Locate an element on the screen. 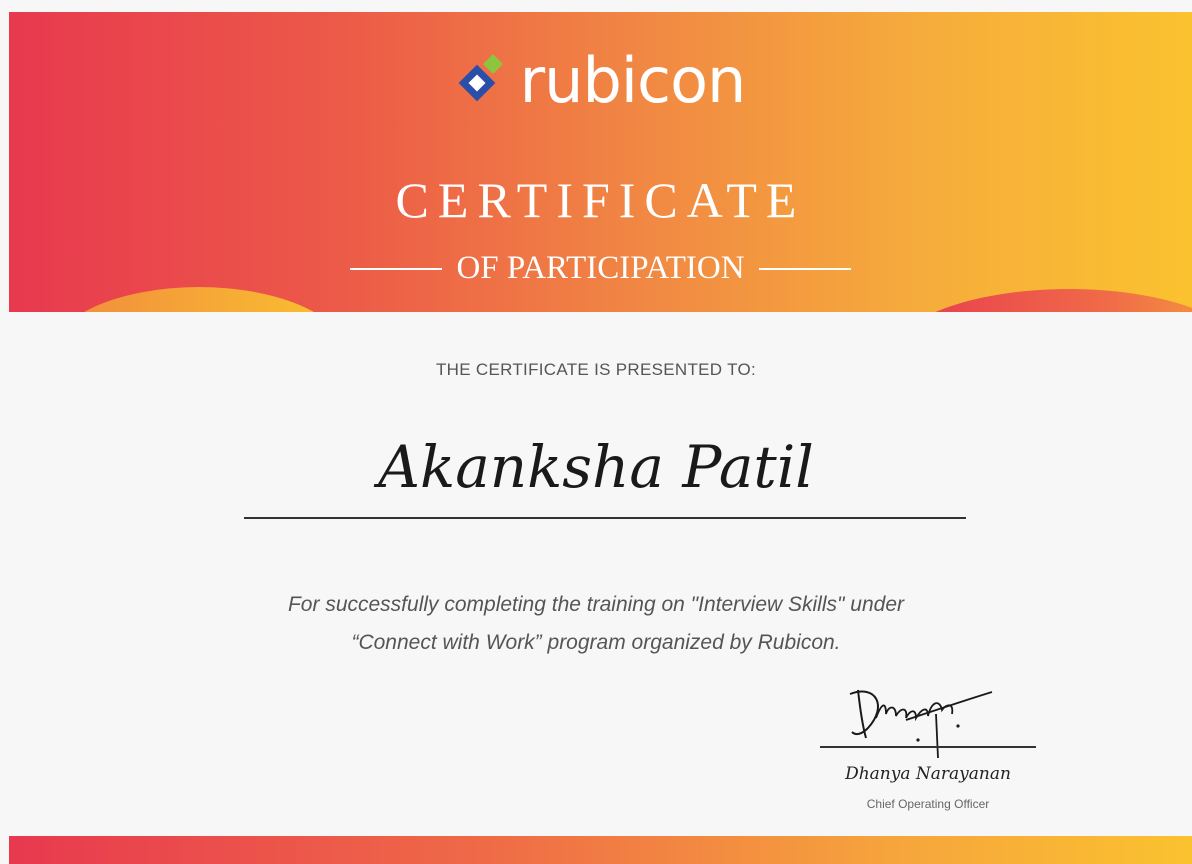 This screenshot has height=864, width=1192. certificate-subtitle: OF PARTICIPATION is located at coordinates (600, 268).